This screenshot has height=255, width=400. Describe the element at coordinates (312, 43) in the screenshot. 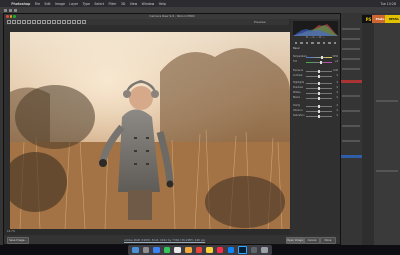

I see `tab-hsl-icon` at that location.